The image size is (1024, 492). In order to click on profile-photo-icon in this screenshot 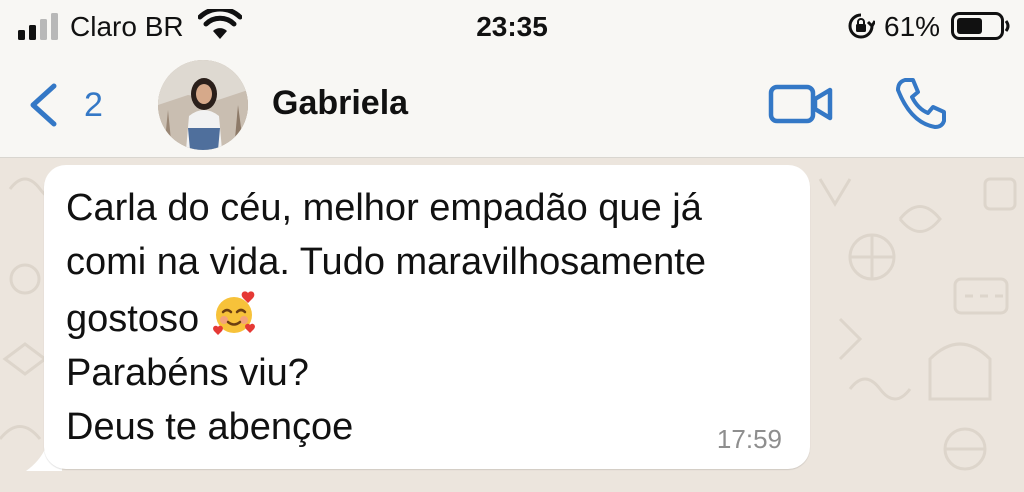, I will do `click(203, 105)`.